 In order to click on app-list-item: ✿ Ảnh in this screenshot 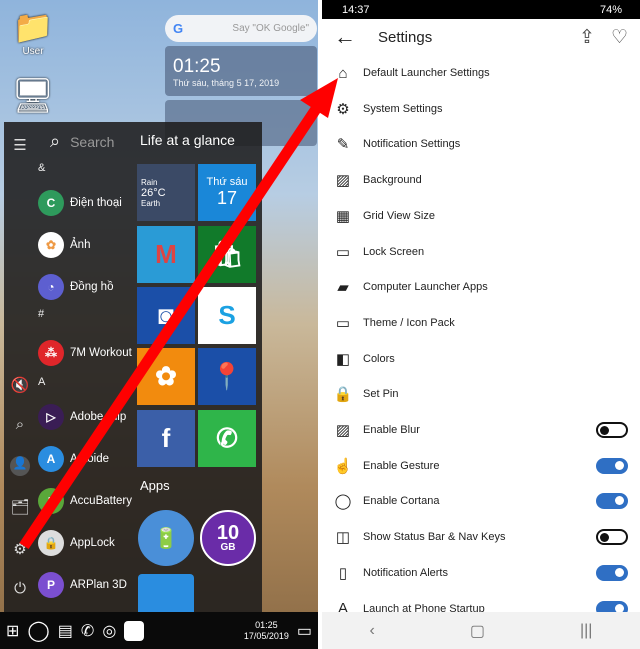, I will do `click(64, 245)`.